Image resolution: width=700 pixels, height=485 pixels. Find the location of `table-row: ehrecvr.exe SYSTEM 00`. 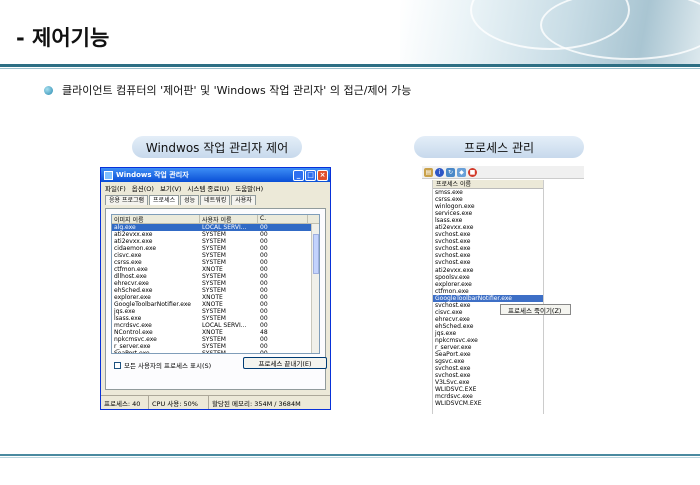

table-row: ehrecvr.exe SYSTEM 00 is located at coordinates (215, 283).